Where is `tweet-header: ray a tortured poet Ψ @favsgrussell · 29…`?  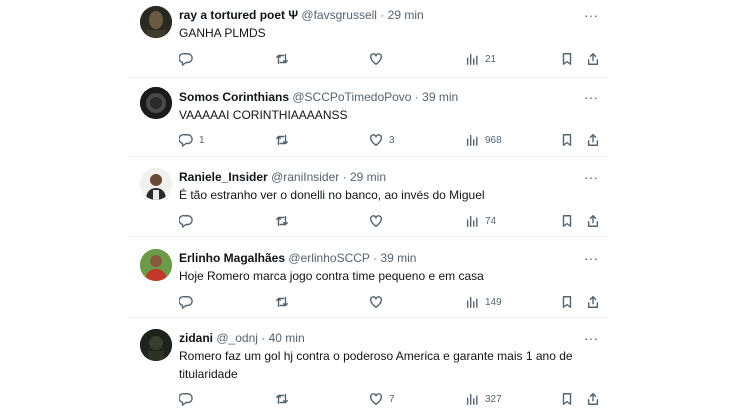 tweet-header: ray a tortured poet Ψ @favsgrussell · 29… is located at coordinates (301, 15).